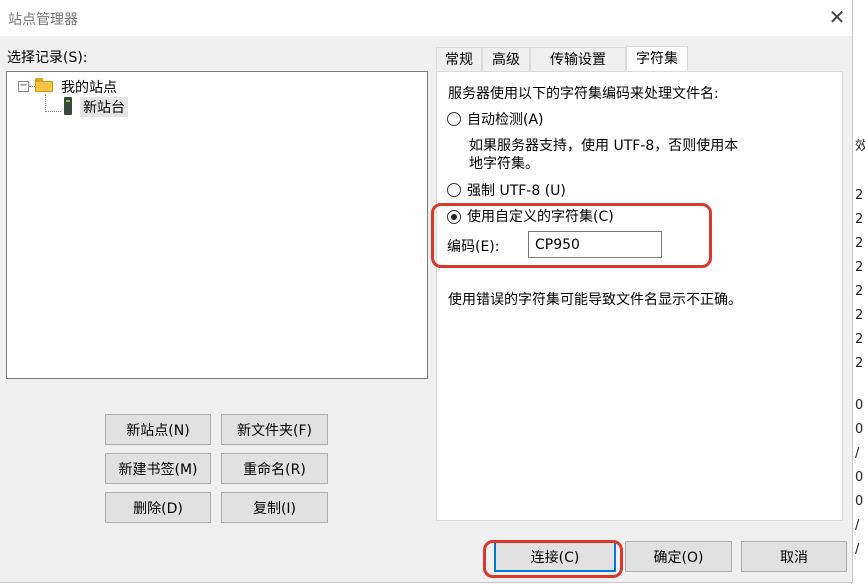 The width and height of the screenshot is (865, 584). I want to click on select-entry-label: 选择记录(S):, so click(47, 58).